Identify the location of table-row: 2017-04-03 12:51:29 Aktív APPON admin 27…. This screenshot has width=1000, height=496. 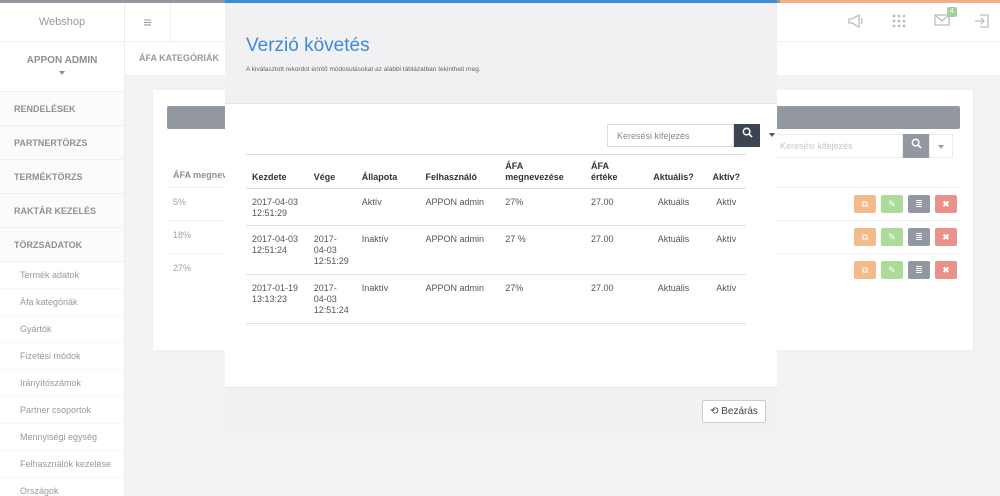
(496, 207).